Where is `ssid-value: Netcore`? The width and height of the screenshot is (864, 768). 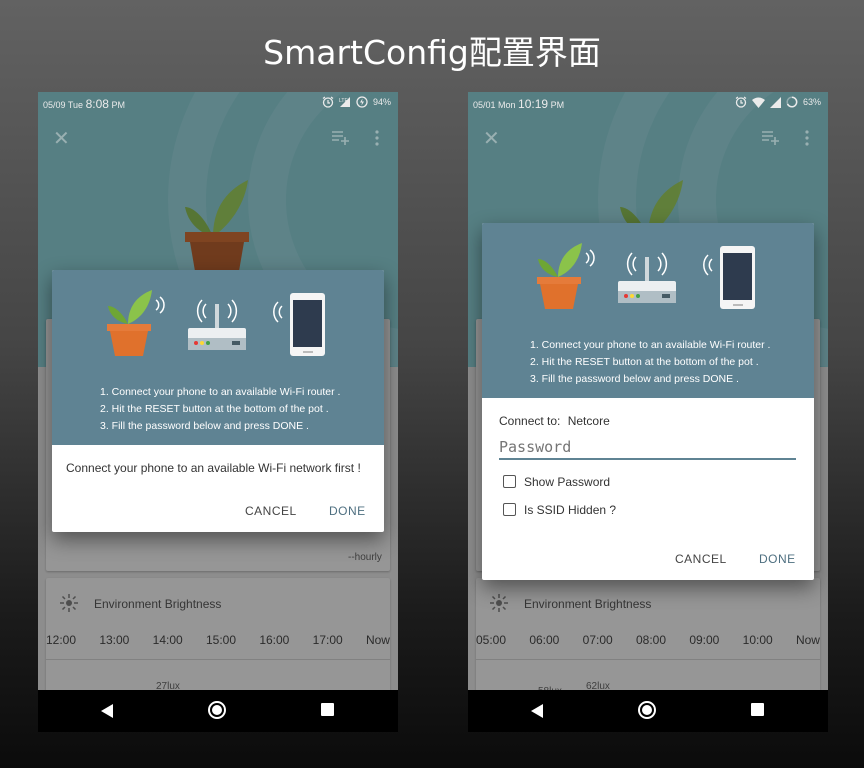 ssid-value: Netcore is located at coordinates (588, 421).